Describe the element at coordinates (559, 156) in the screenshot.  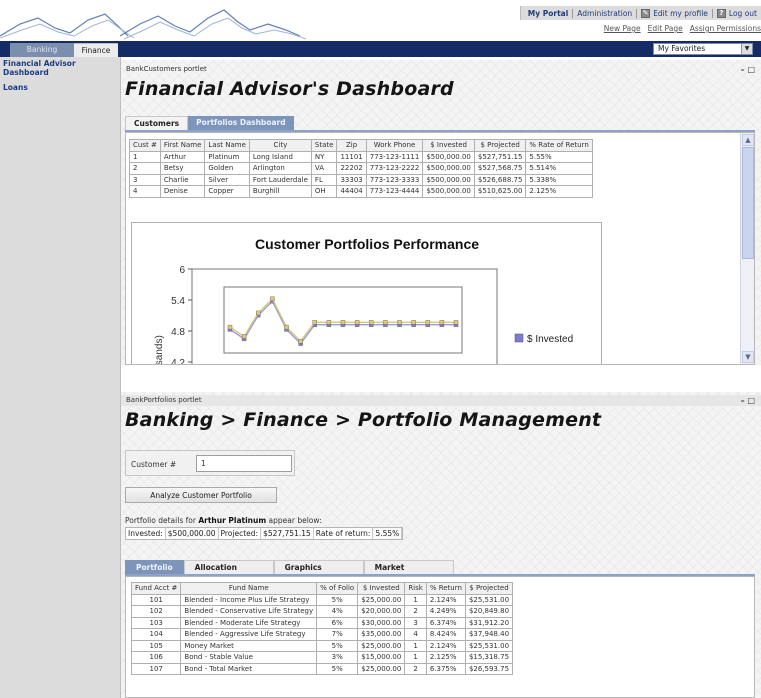
I see `table-cell: 5.55%` at that location.